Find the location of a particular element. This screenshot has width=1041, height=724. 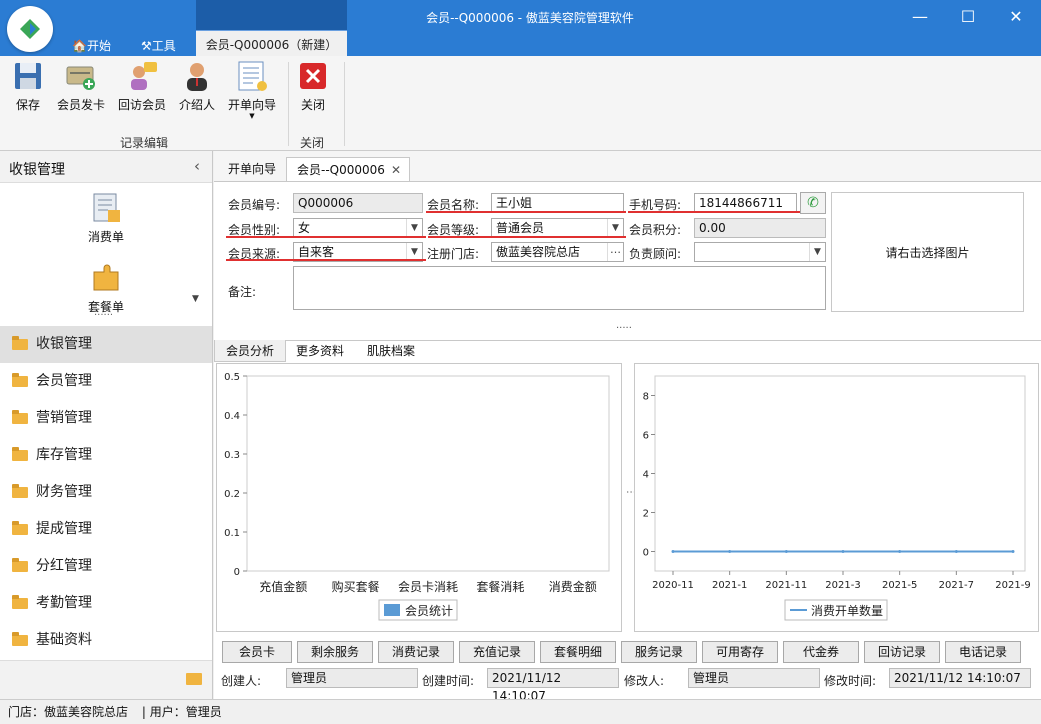

home-icon: 🏠 is located at coordinates (79, 46).